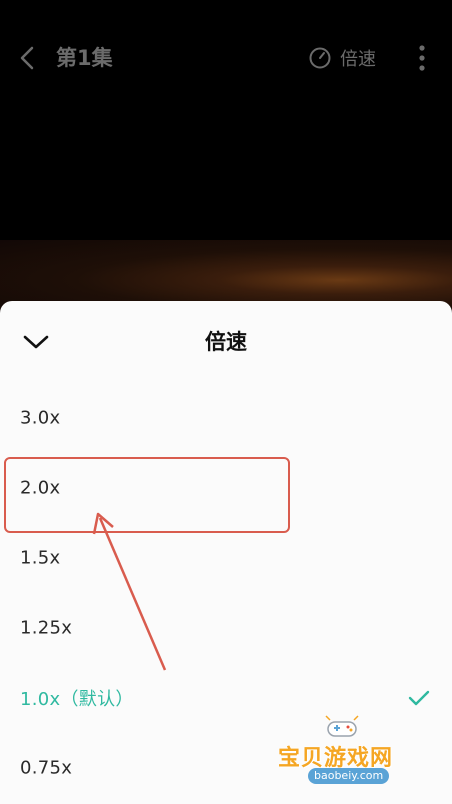 This screenshot has height=804, width=452. Describe the element at coordinates (419, 698) in the screenshot. I see `checkmark-icon` at that location.